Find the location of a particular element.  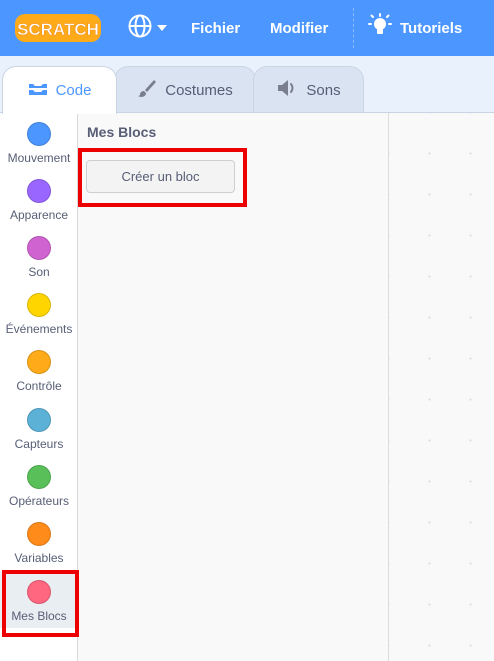

tab-sounds: Sons is located at coordinates (308, 89).